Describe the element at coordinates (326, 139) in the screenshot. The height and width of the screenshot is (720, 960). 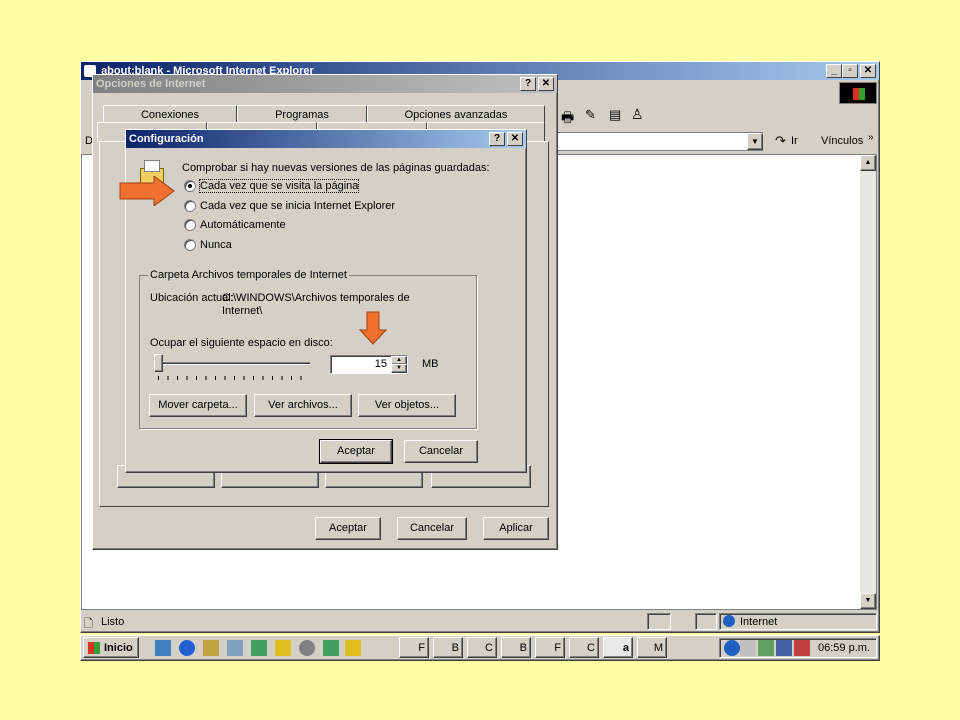
I see `settings-titlebar: Configuración ? ✕` at that location.